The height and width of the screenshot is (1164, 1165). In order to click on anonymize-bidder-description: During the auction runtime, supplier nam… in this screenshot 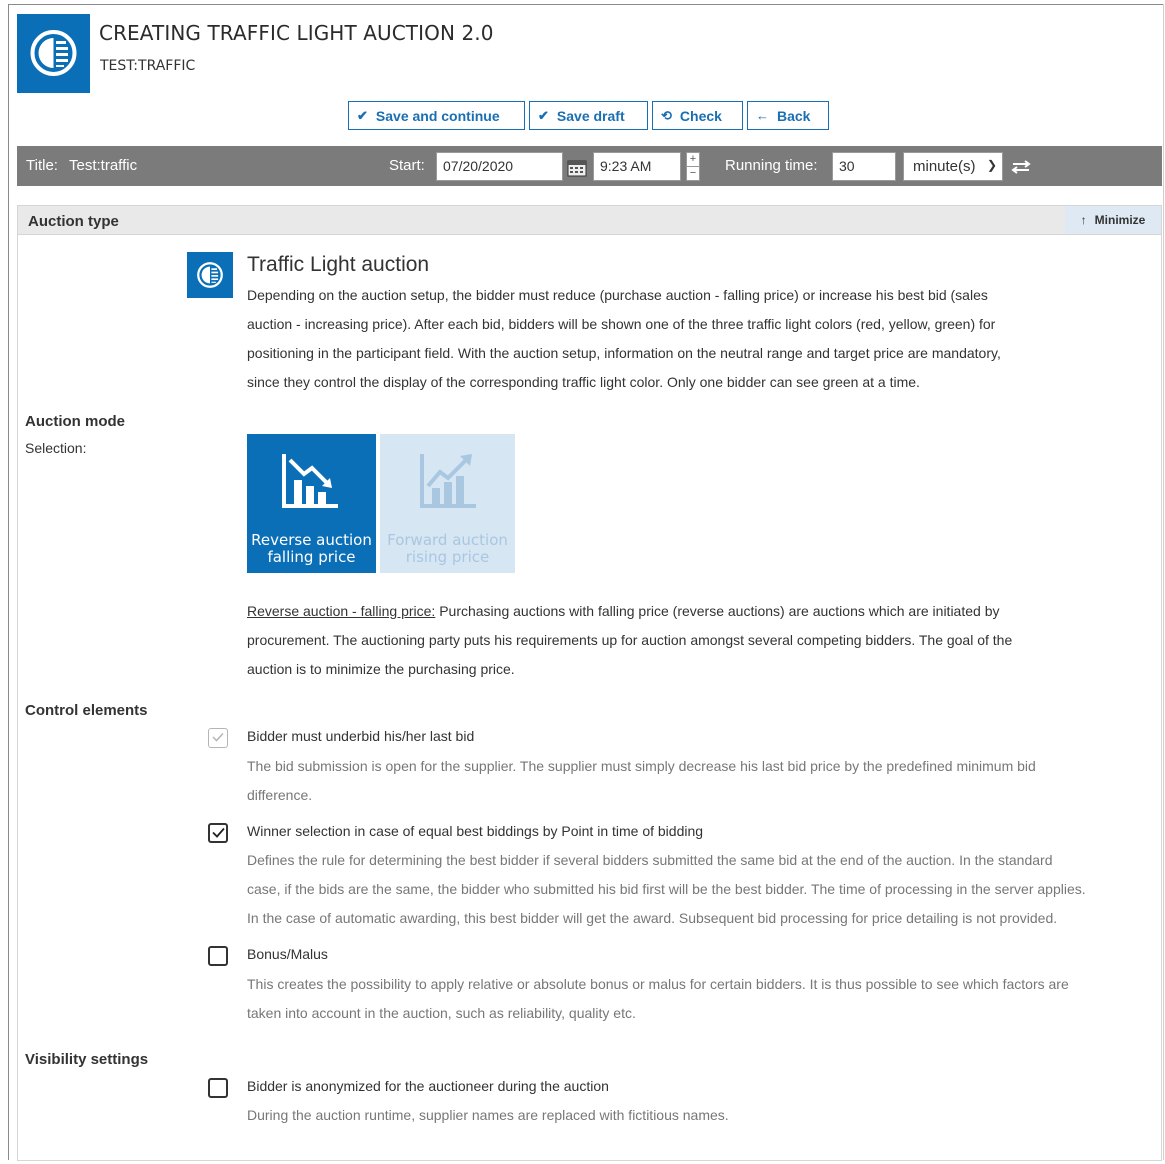, I will do `click(697, 1115)`.